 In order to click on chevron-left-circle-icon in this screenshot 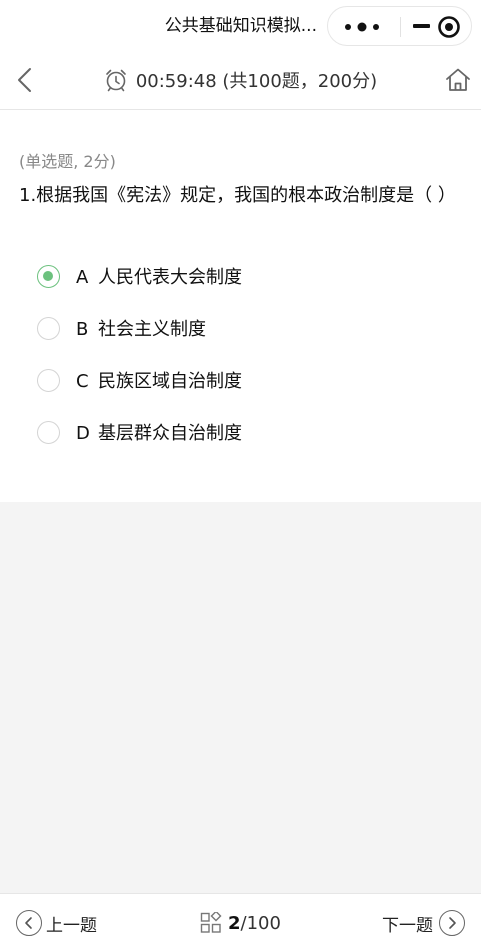, I will do `click(29, 923)`.